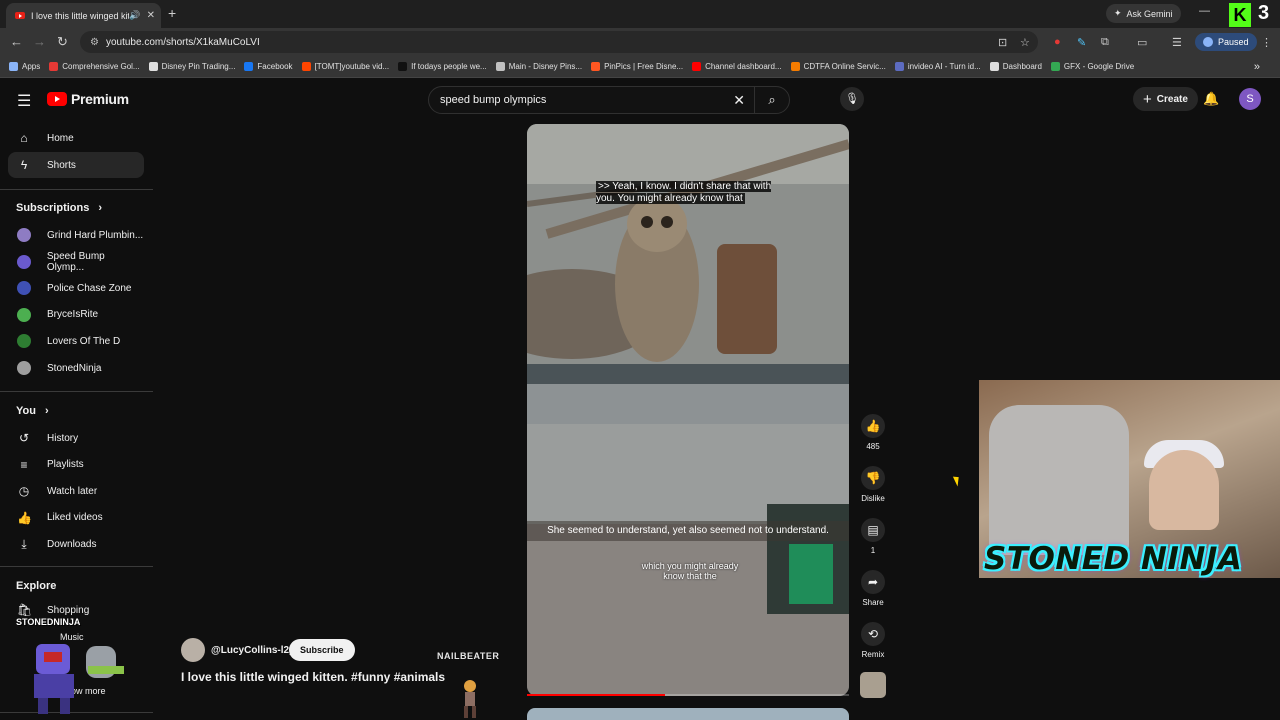 This screenshot has height=720, width=1280. What do you see at coordinates (76, 368) in the screenshot?
I see `sidebar-subscription-item: StonedNinja` at bounding box center [76, 368].